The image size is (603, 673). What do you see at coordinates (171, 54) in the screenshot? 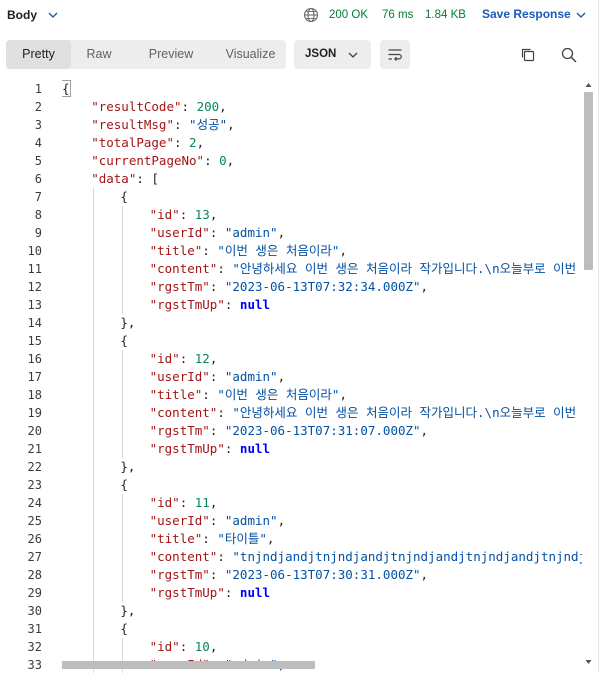
I see `tab-preview: Preview` at bounding box center [171, 54].